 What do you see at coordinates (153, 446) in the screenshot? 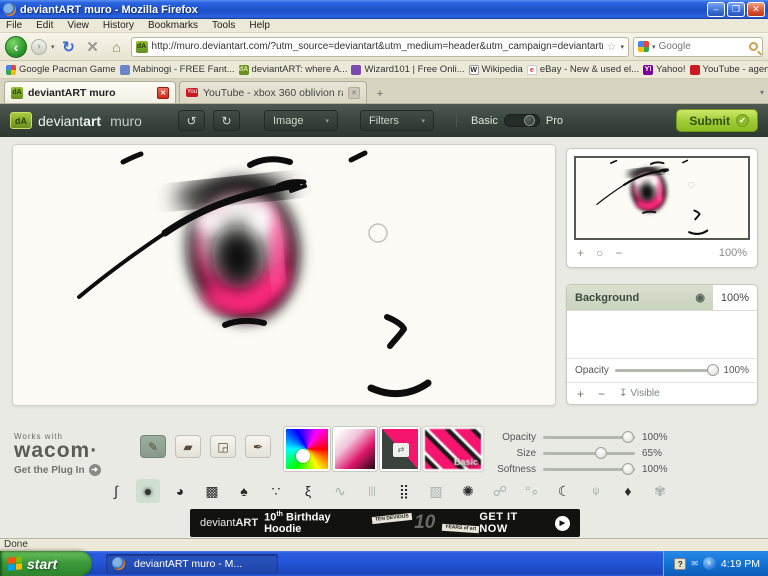
I see `brush-tool-button: ✎` at bounding box center [153, 446].